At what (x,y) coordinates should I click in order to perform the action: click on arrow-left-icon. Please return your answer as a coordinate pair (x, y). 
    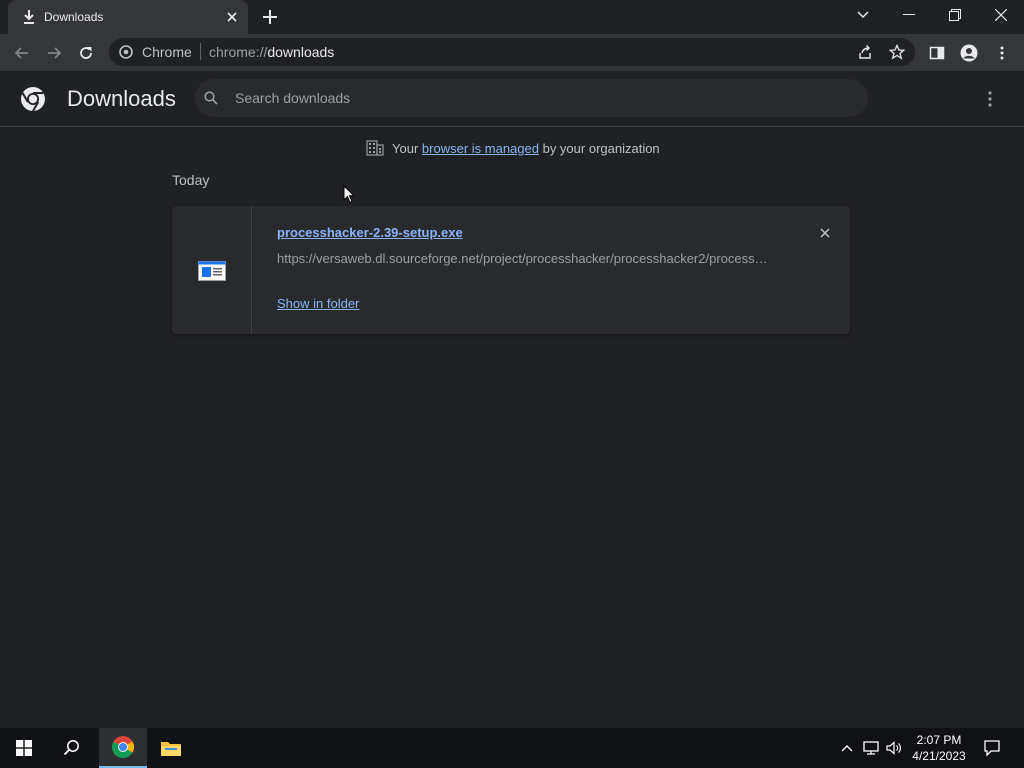
    Looking at the image, I should click on (21, 53).